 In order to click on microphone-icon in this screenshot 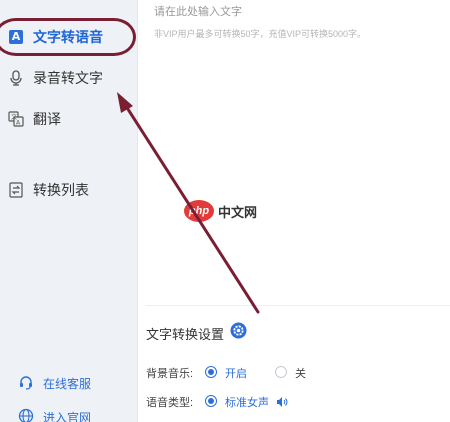, I will do `click(16, 78)`.